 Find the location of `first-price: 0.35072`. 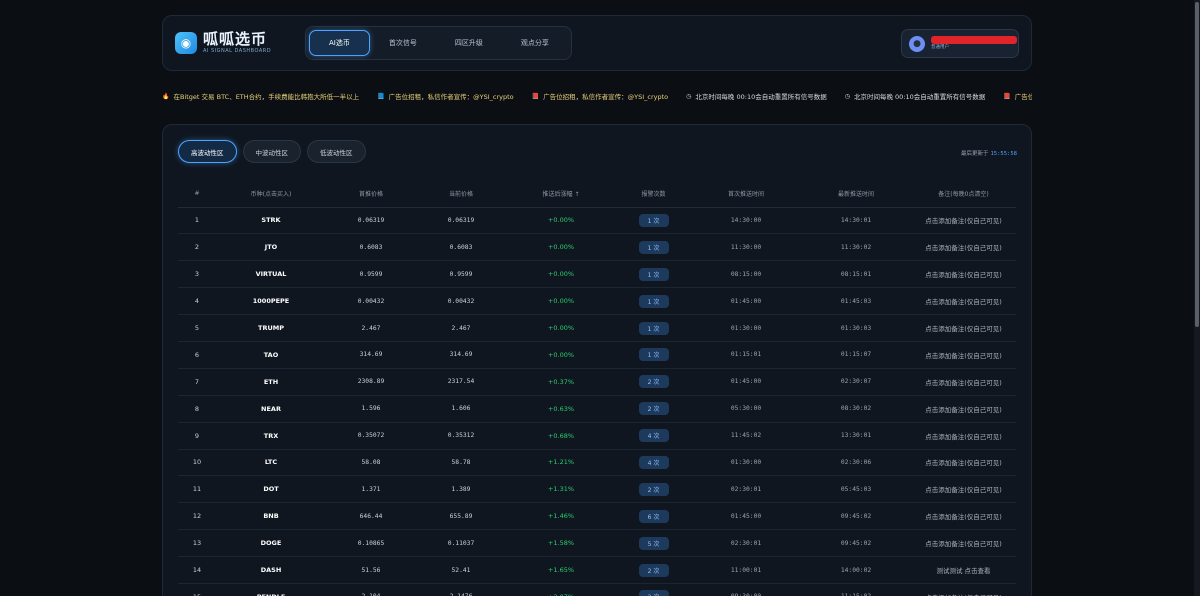

first-price: 0.35072 is located at coordinates (371, 436).